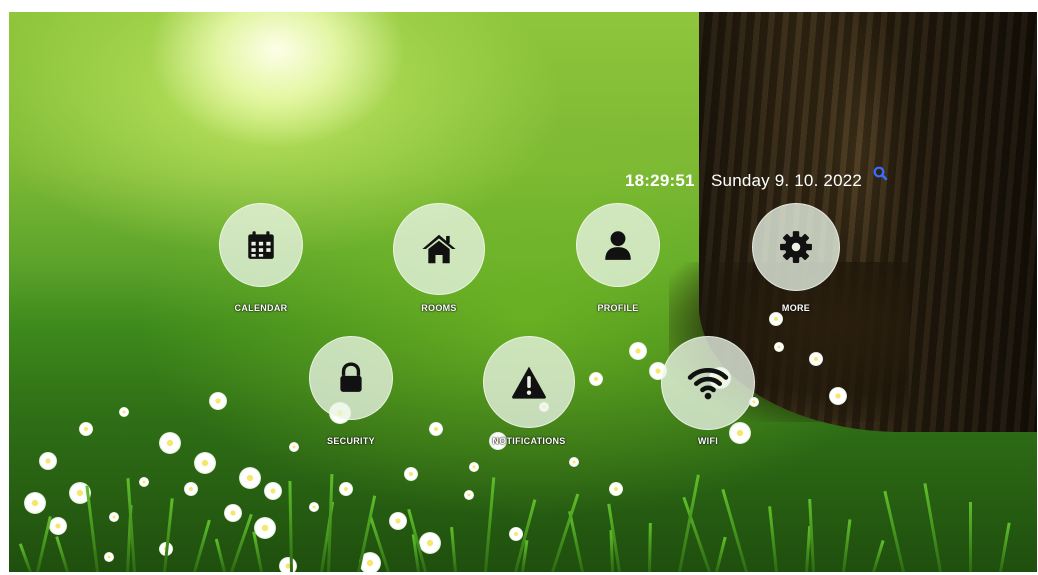 Image resolution: width=1038 pixels, height=575 pixels. I want to click on warning-icon, so click(529, 382).